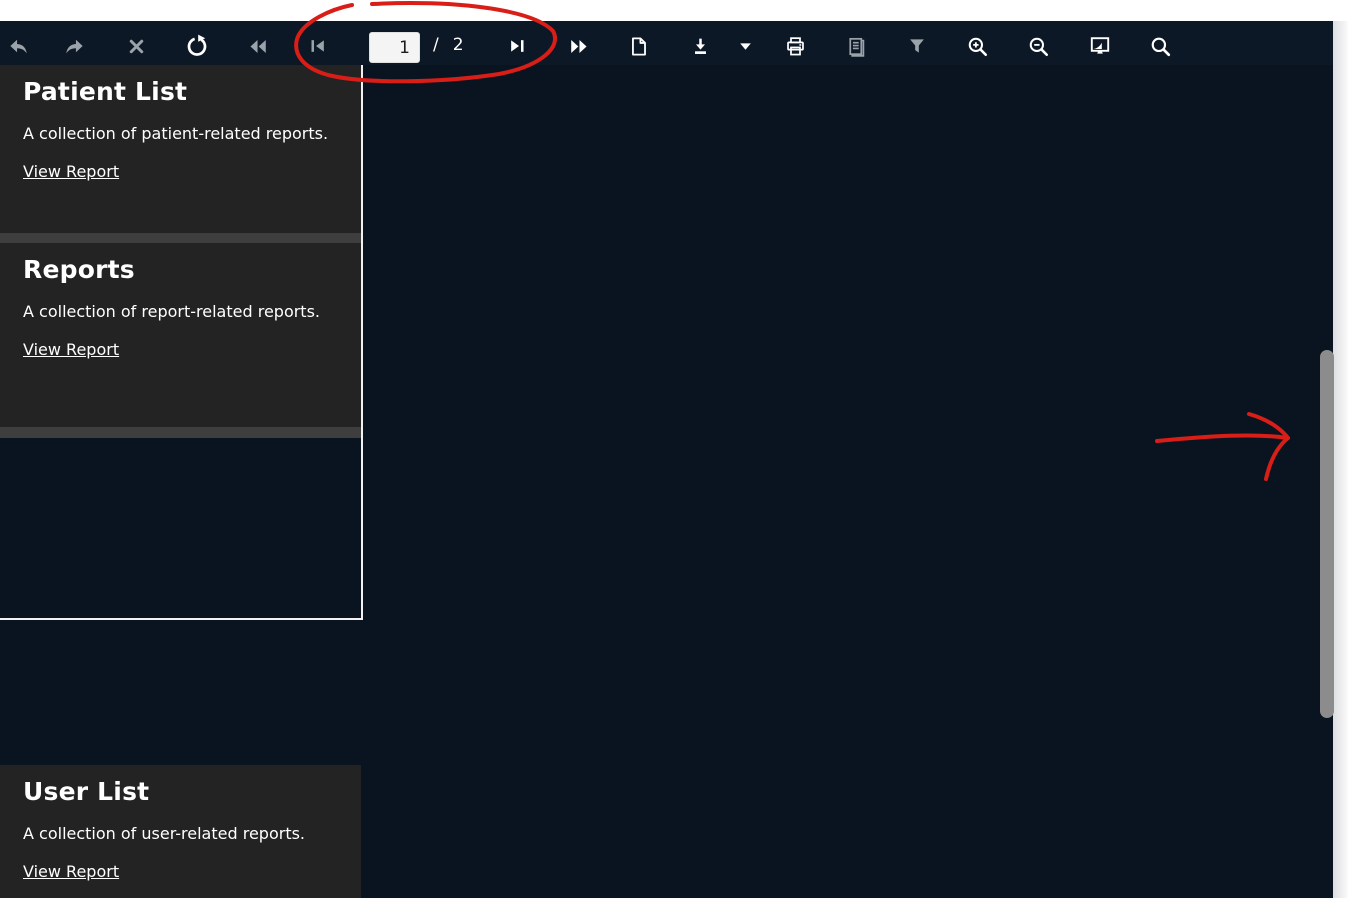  What do you see at coordinates (71, 871) in the screenshot?
I see `view-report-link-user-list: View Report` at bounding box center [71, 871].